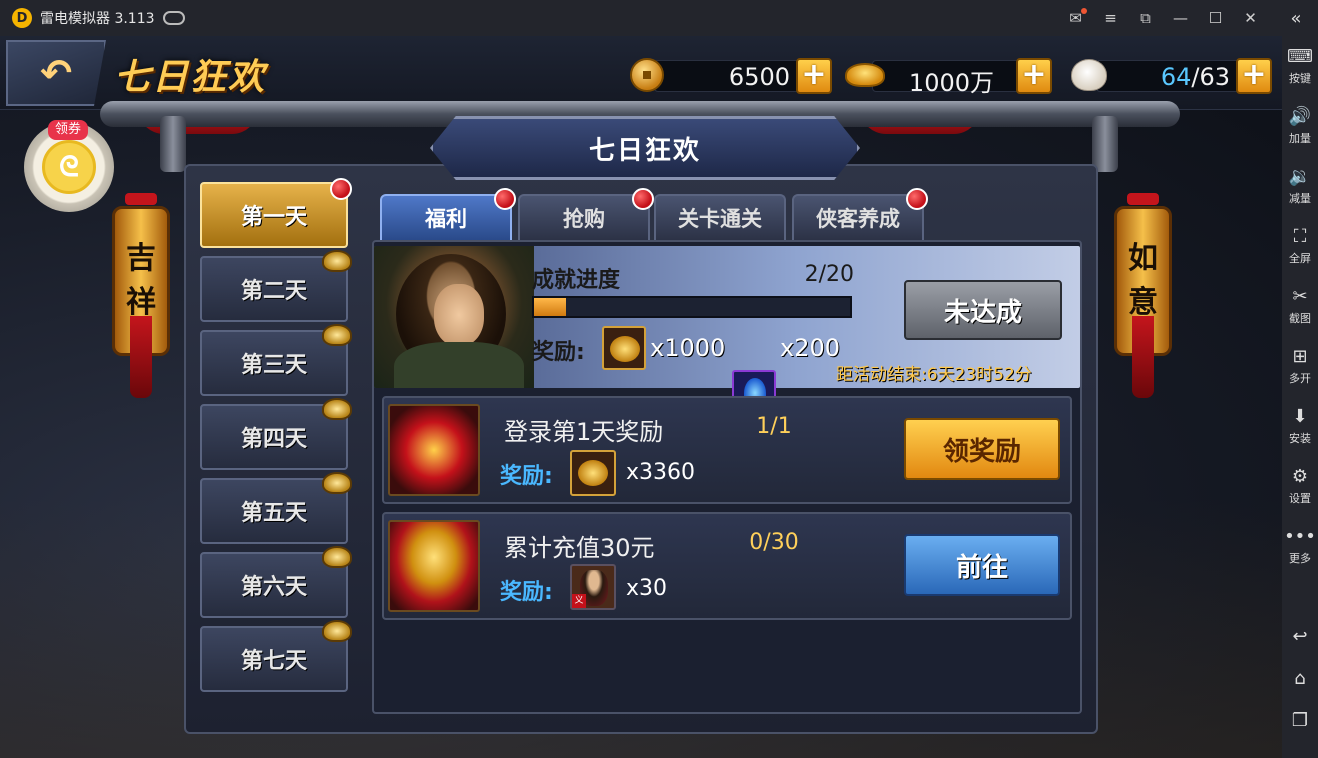  What do you see at coordinates (276, 582) in the screenshot?
I see `day-item-6: 第六天` at bounding box center [276, 582].